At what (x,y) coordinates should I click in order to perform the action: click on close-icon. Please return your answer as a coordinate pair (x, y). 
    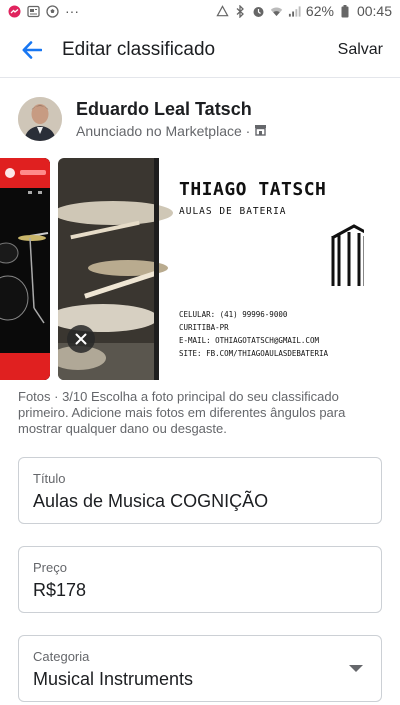
    Looking at the image, I should click on (81, 339).